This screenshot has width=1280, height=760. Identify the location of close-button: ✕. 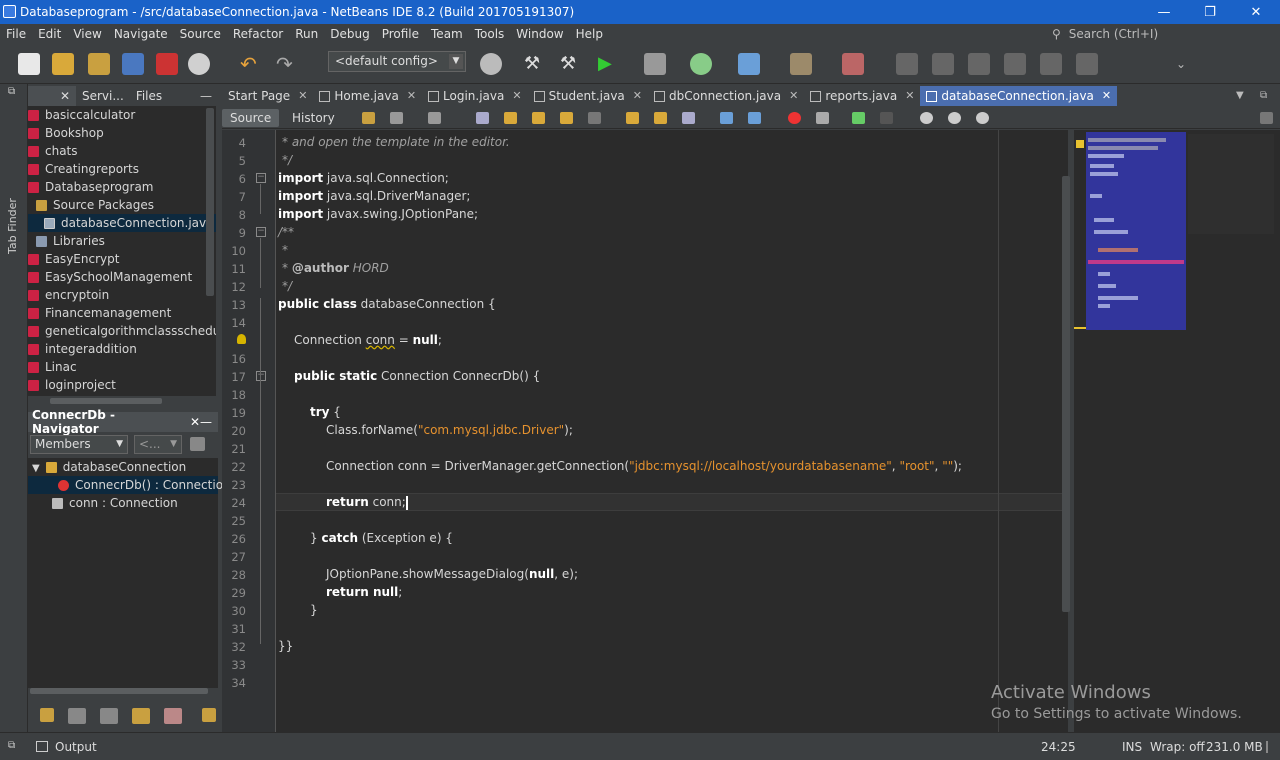
(1256, 12).